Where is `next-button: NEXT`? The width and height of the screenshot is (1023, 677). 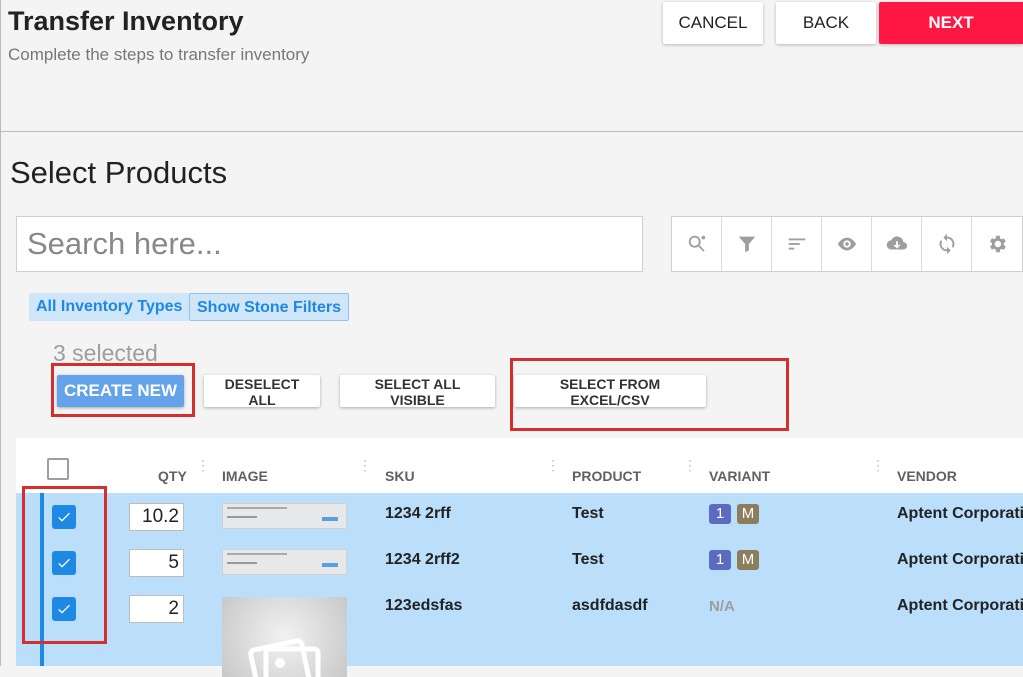
next-button: NEXT is located at coordinates (951, 23).